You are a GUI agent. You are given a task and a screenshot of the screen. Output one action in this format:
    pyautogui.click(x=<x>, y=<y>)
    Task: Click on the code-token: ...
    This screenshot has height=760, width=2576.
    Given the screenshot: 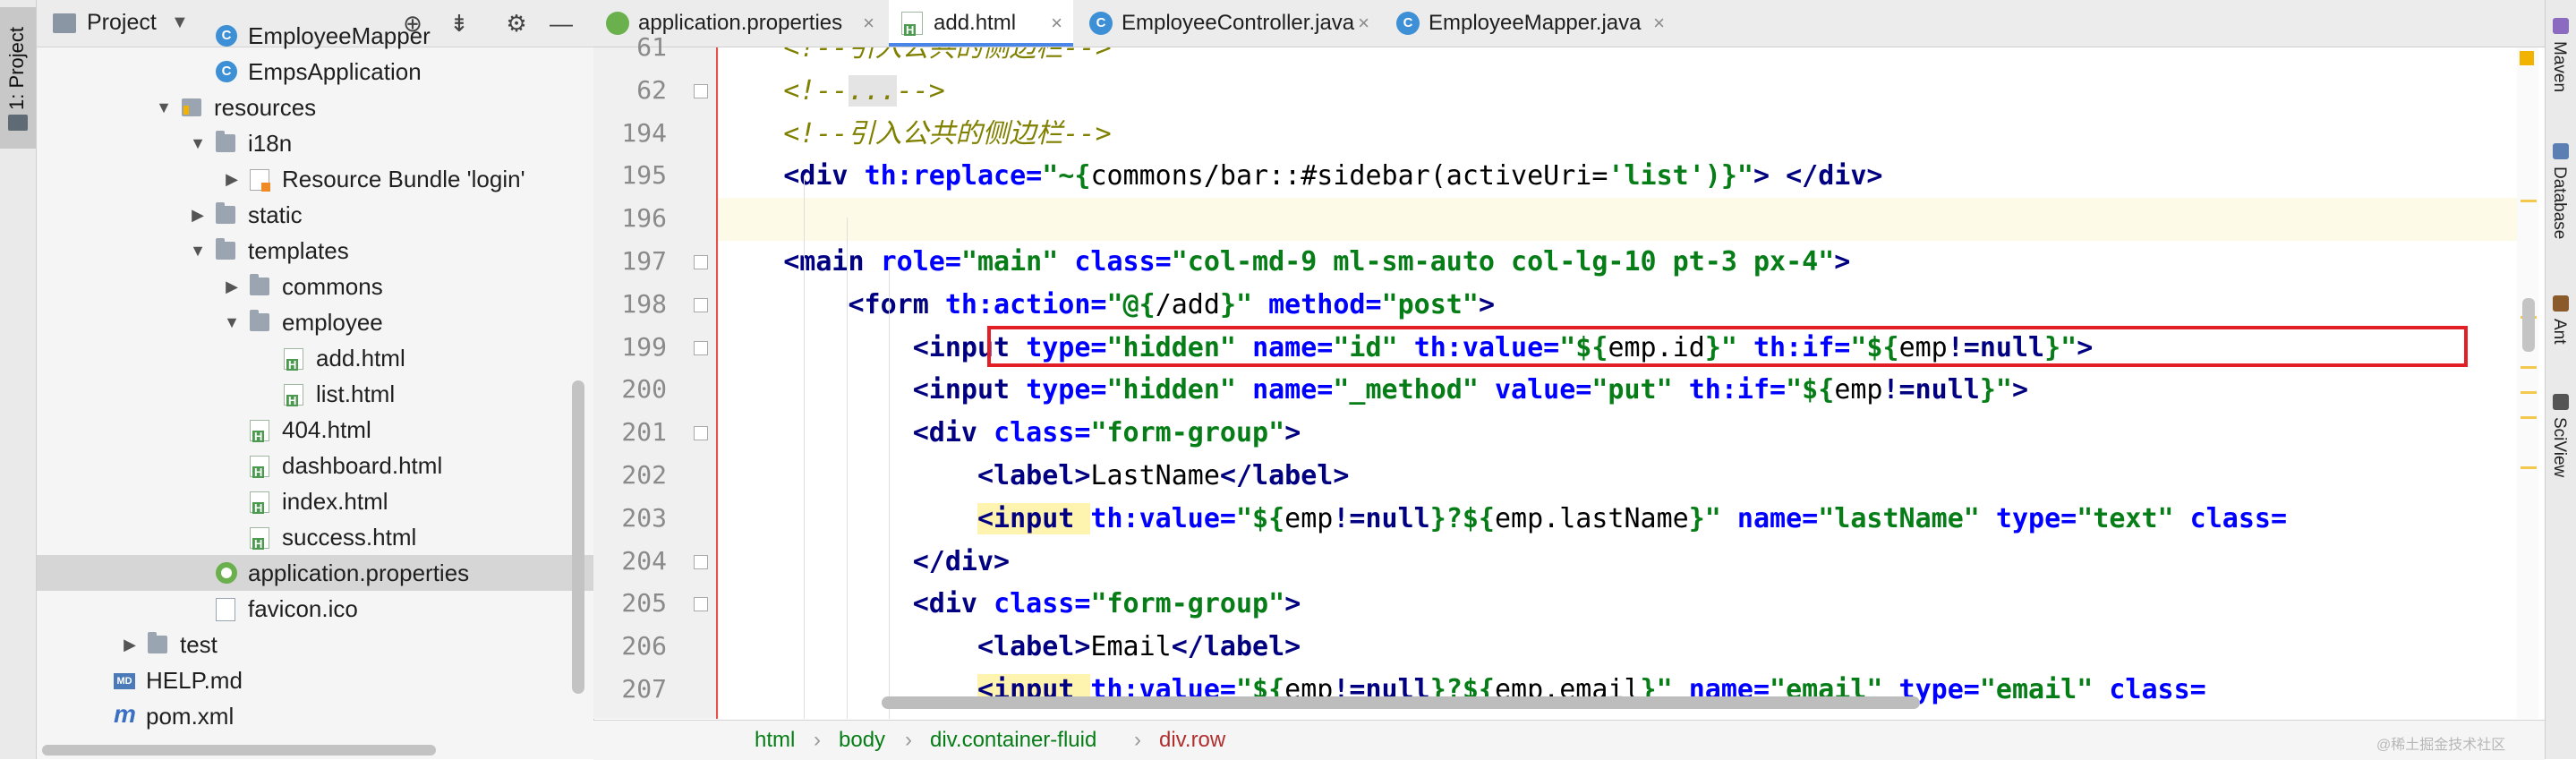 What is the action you would take?
    pyautogui.click(x=872, y=91)
    